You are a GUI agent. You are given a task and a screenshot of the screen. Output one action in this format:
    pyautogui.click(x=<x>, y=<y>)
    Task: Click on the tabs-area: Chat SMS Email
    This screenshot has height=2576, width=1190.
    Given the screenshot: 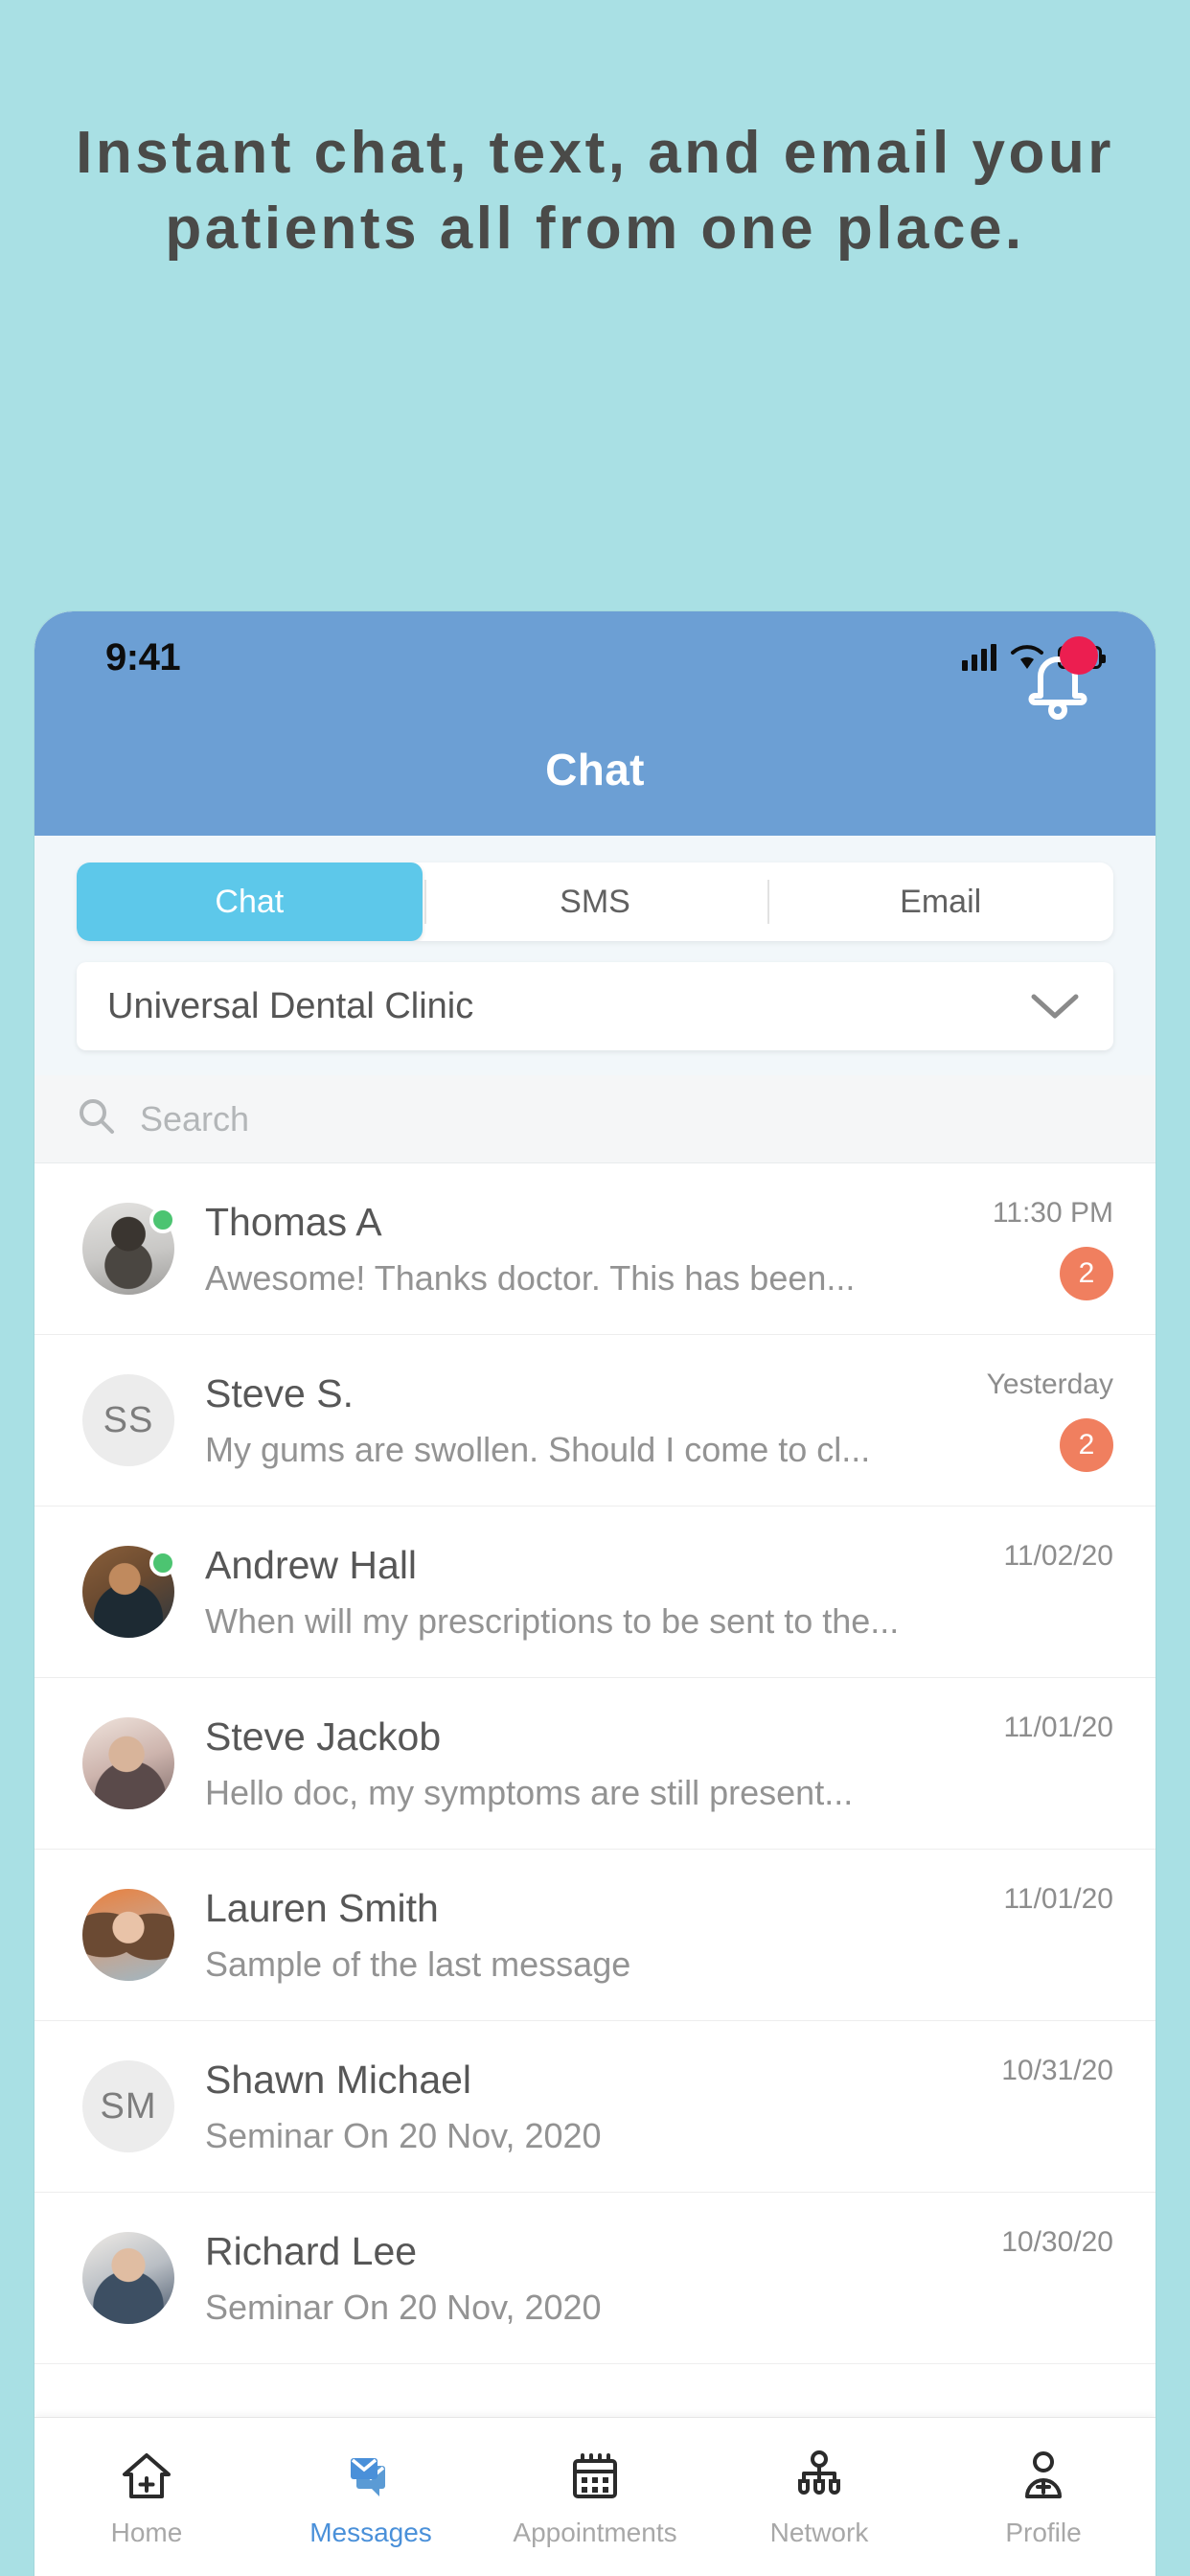 What is the action you would take?
    pyautogui.click(x=595, y=899)
    